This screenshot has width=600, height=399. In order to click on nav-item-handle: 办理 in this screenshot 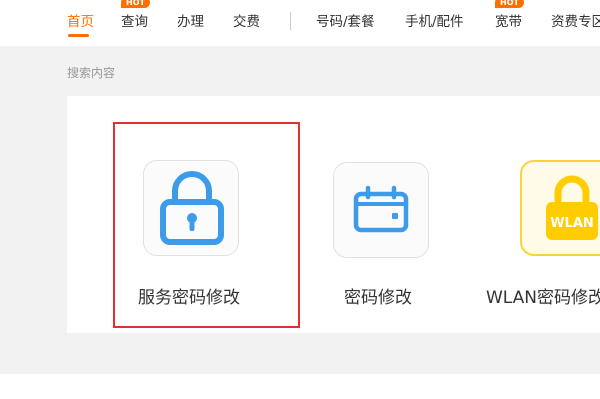, I will do `click(190, 22)`.